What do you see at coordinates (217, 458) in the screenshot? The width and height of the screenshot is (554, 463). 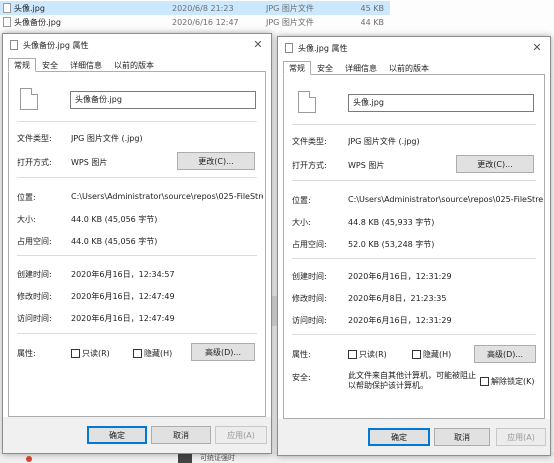 I see `background-text: 可统证强时` at bounding box center [217, 458].